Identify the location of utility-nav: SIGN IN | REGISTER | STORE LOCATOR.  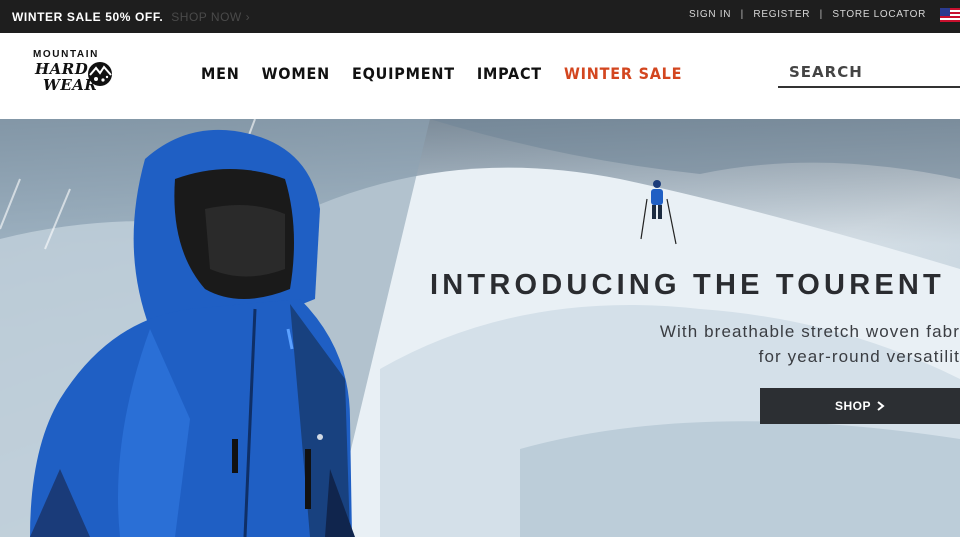
(807, 14).